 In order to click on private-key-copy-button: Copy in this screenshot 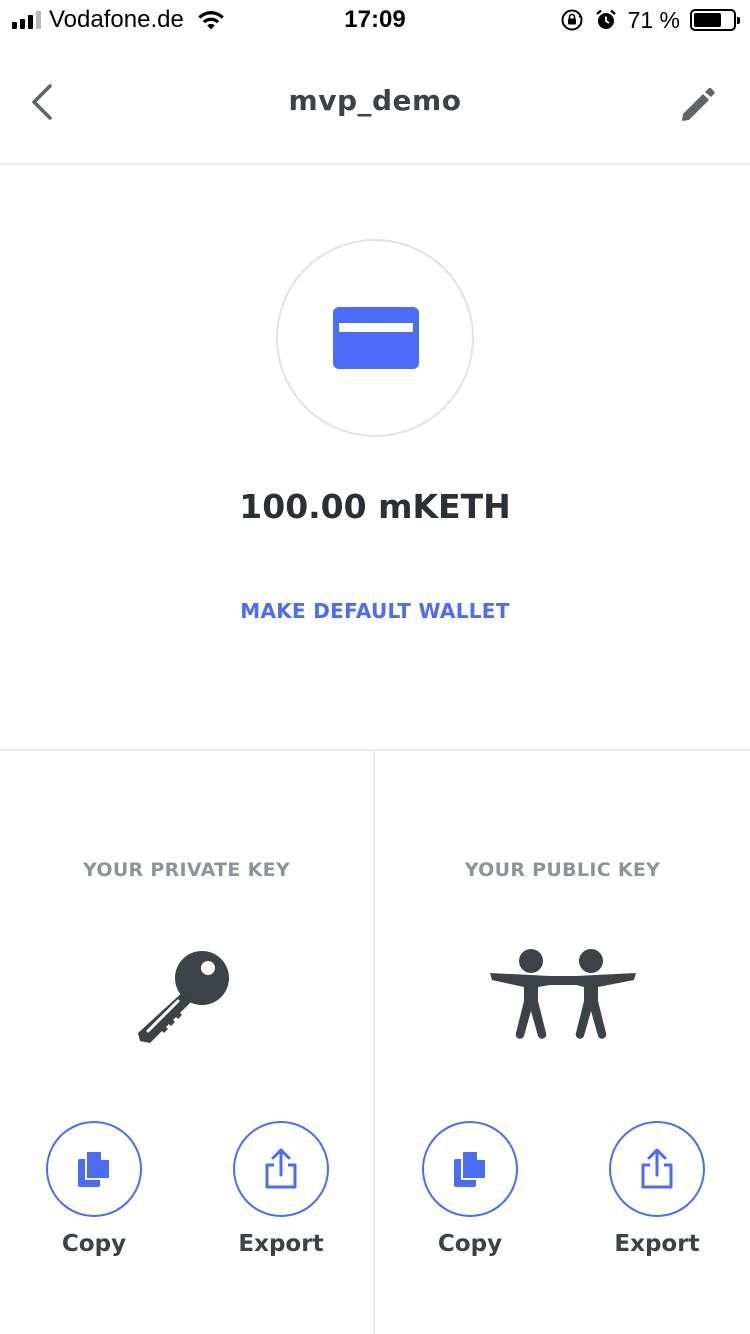, I will do `click(94, 1189)`.